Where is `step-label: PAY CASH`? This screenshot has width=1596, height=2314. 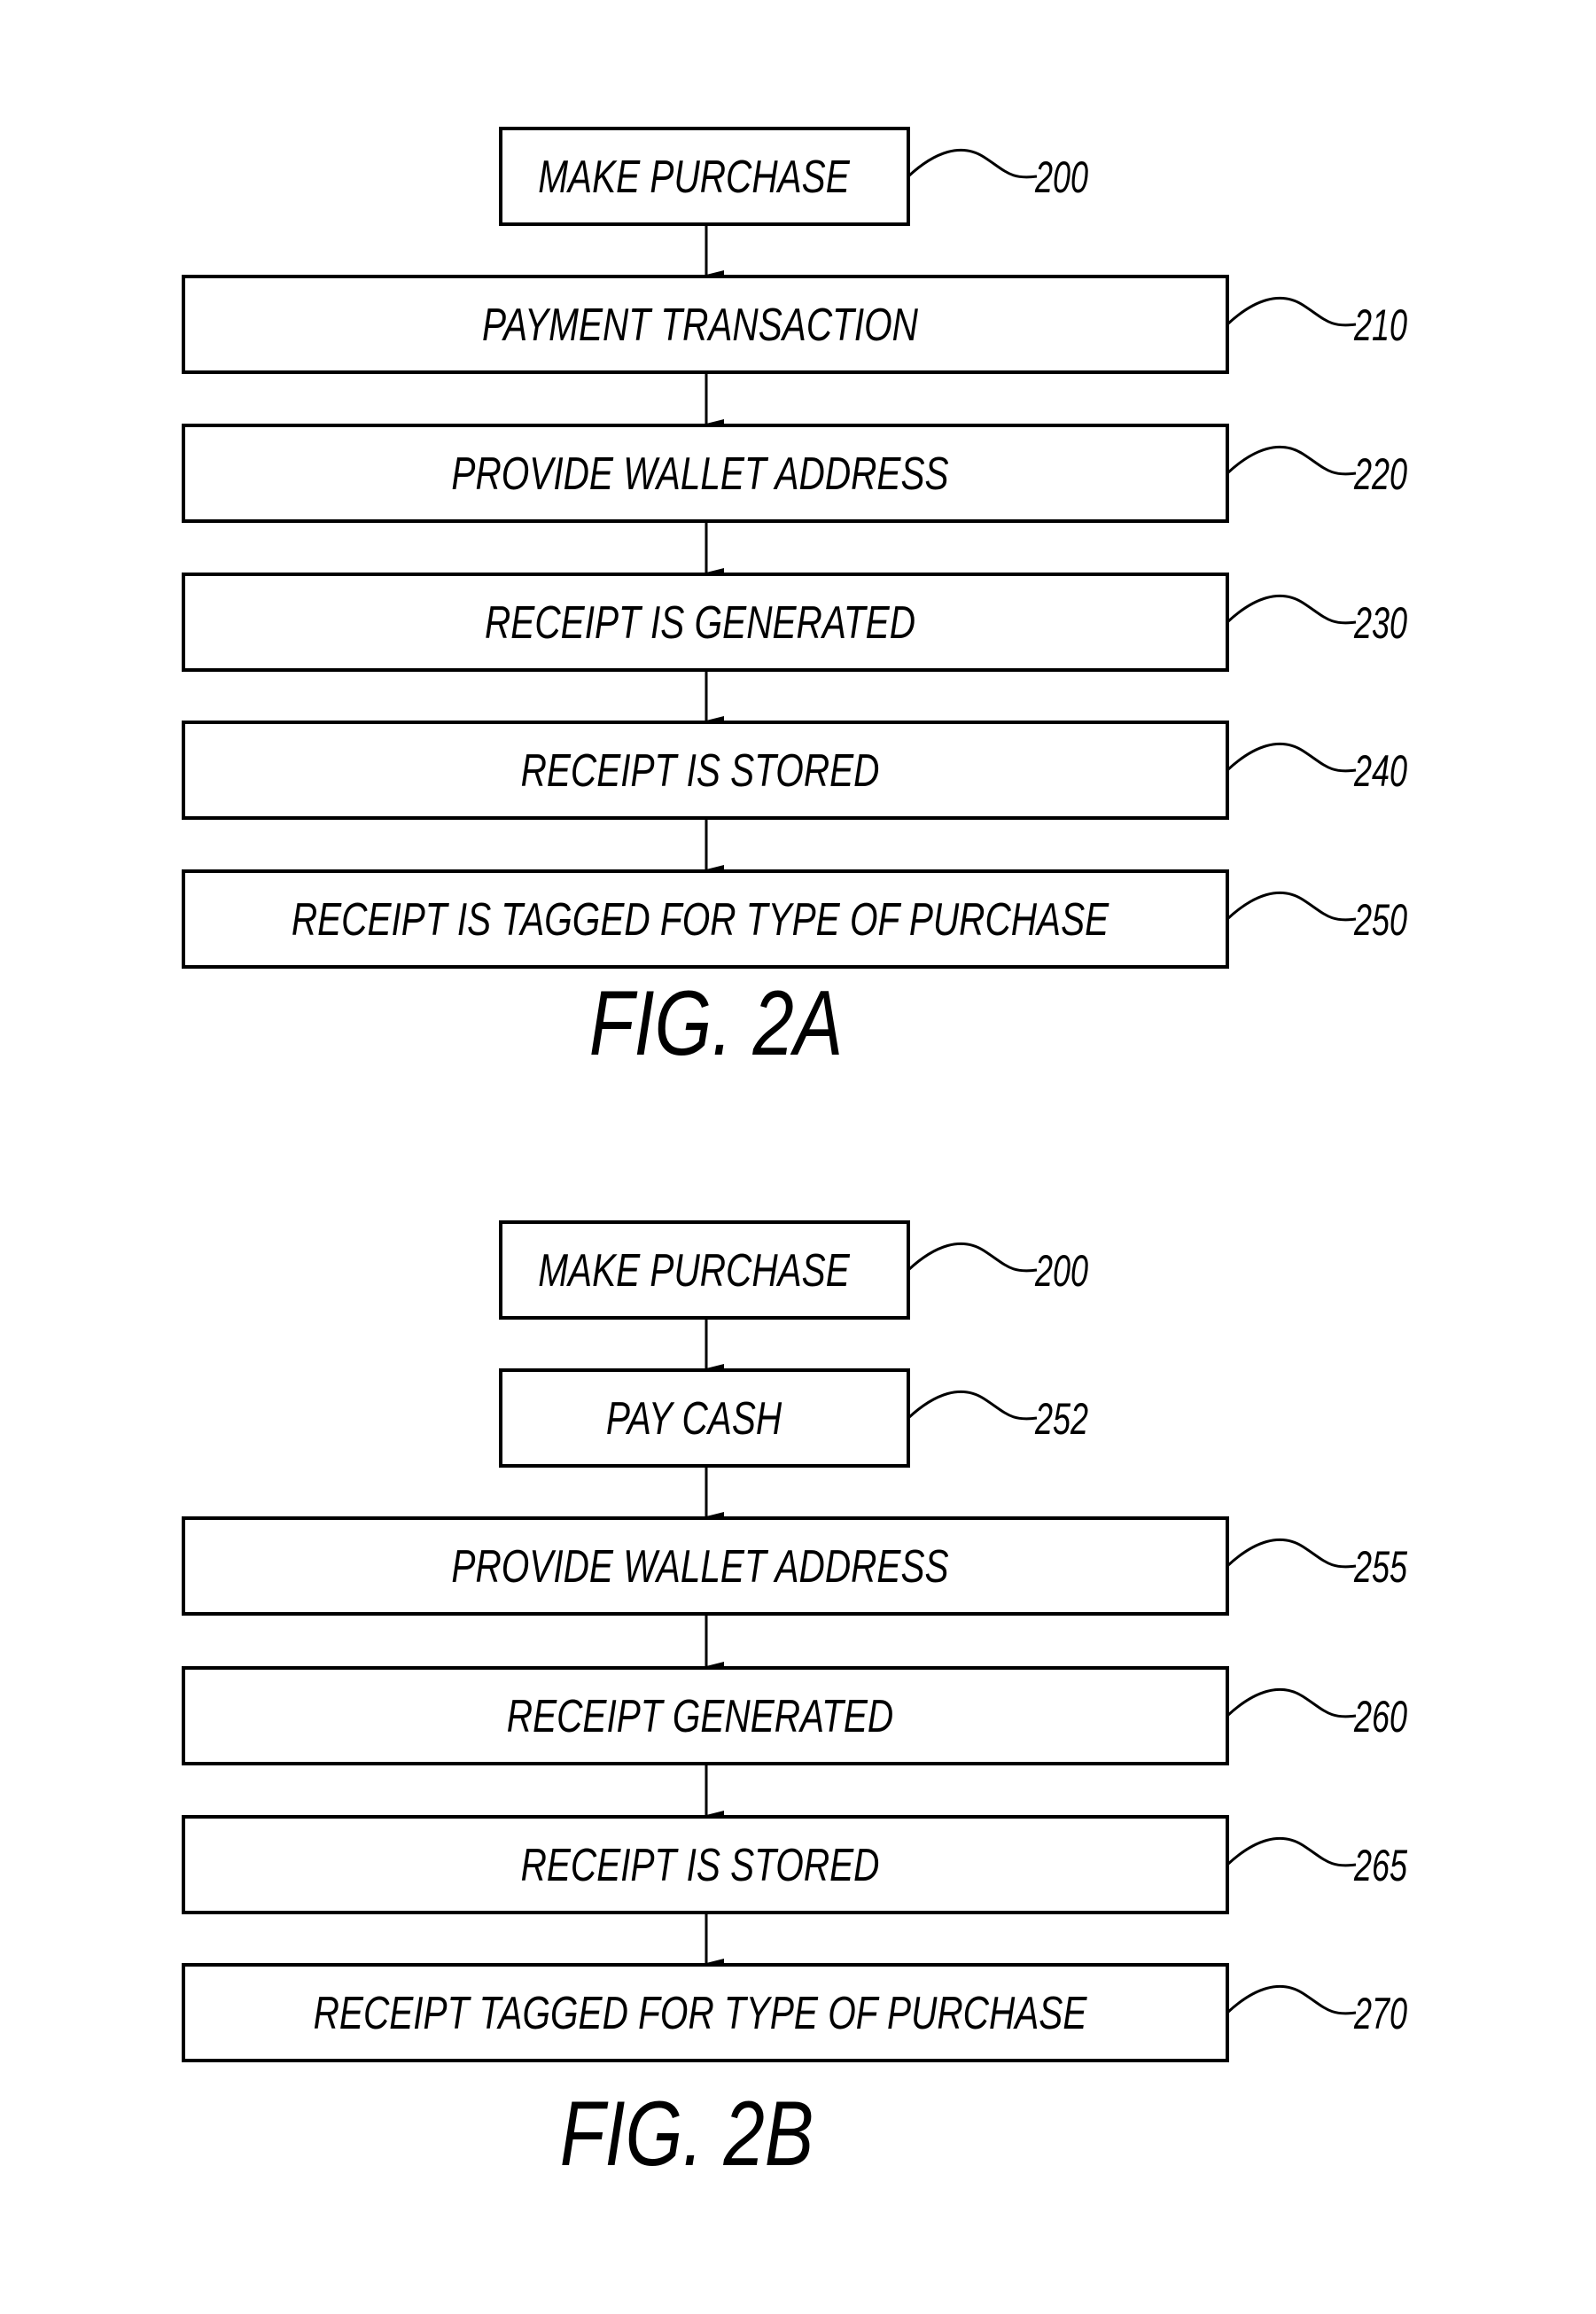 step-label: PAY CASH is located at coordinates (694, 1418).